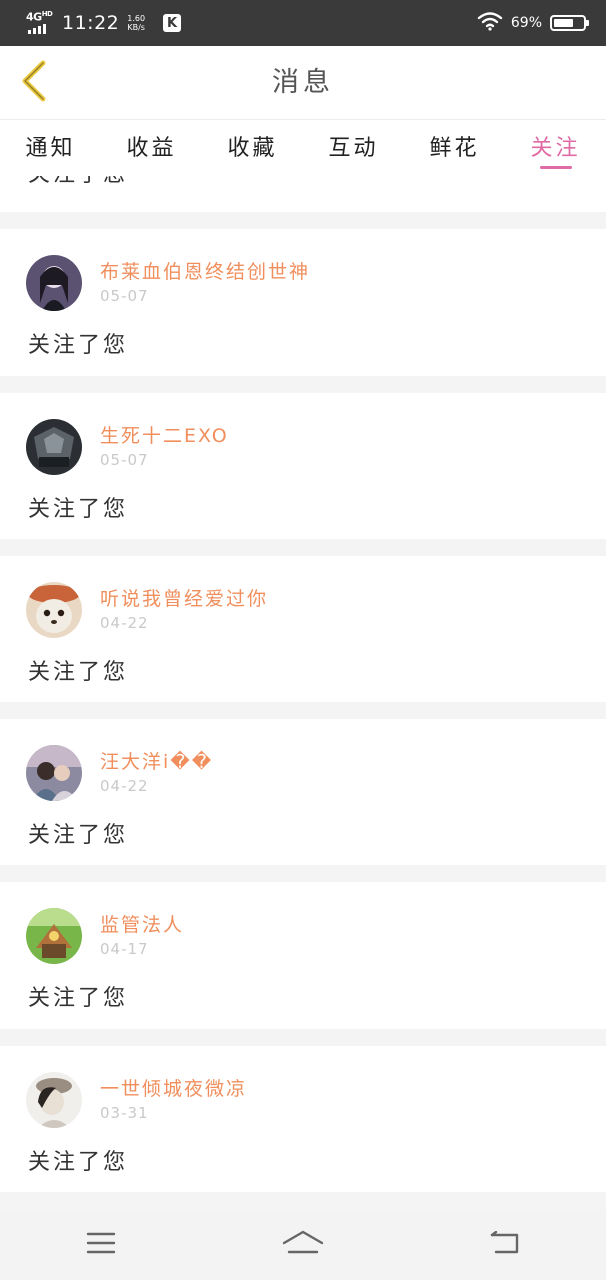 The image size is (606, 1280). I want to click on back-nav-button, so click(505, 1245).